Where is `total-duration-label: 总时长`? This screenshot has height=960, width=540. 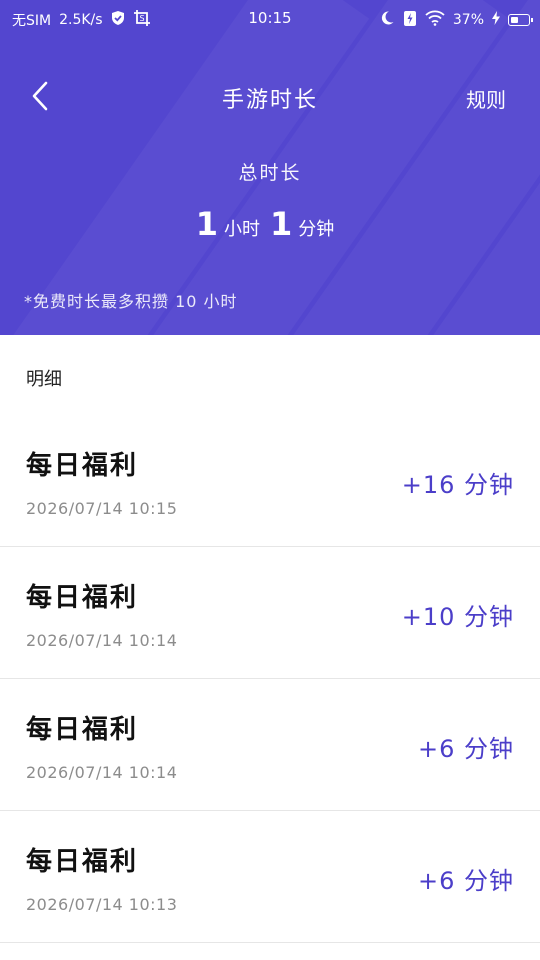 total-duration-label: 总时长 is located at coordinates (270, 173).